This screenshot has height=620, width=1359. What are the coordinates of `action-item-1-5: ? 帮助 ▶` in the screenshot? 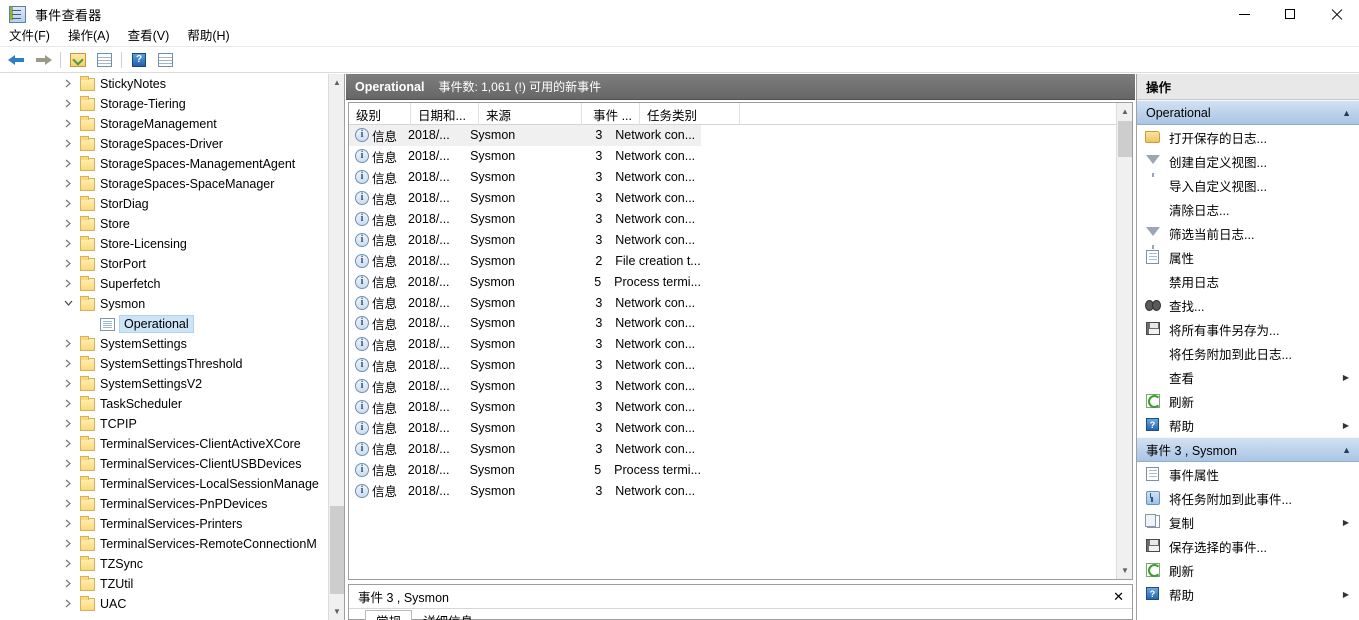 It's located at (1248, 594).